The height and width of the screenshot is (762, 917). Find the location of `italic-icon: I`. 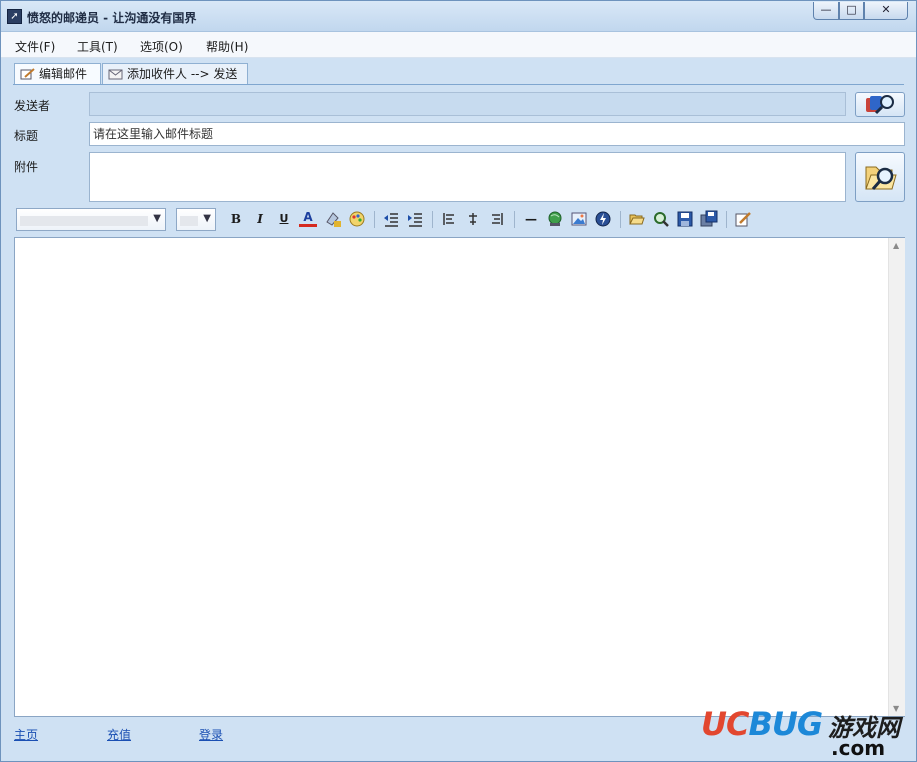

italic-icon: I is located at coordinates (260, 219).